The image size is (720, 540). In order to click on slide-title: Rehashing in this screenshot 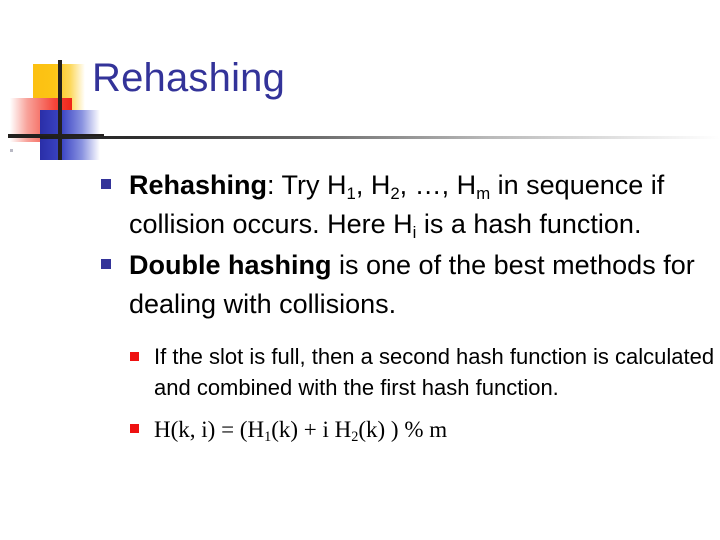, I will do `click(189, 78)`.